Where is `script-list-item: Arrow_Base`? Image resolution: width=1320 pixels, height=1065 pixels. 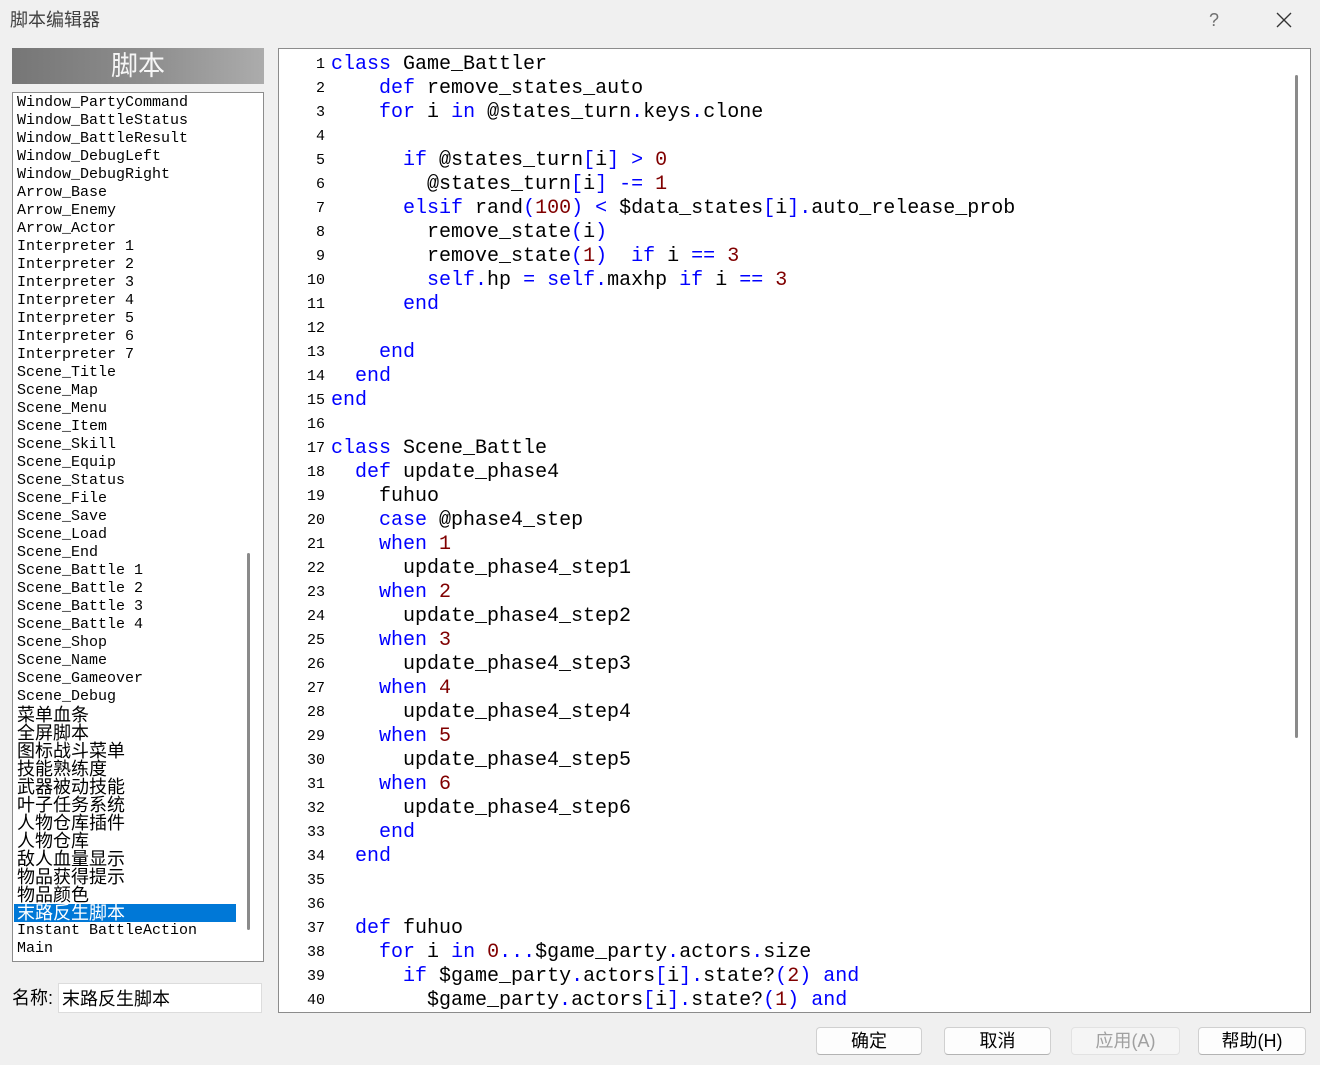
script-list-item: Arrow_Base is located at coordinates (125, 193).